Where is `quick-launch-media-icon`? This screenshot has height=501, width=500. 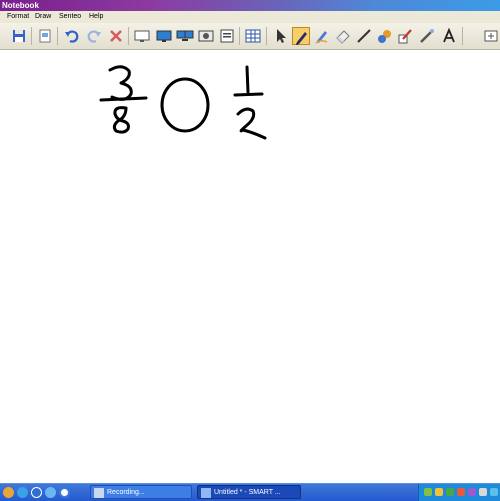
quick-launch-media-icon is located at coordinates (64, 492).